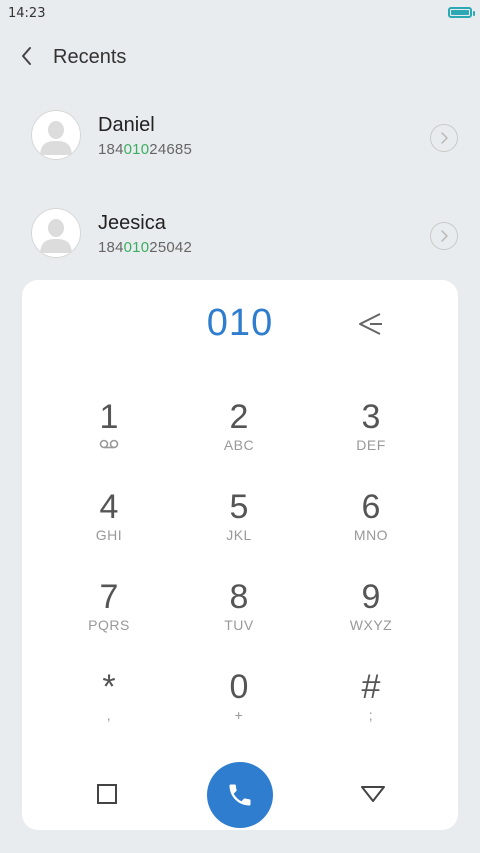 The width and height of the screenshot is (480, 853). Describe the element at coordinates (371, 597) in the screenshot. I see `key-digit: 9` at that location.